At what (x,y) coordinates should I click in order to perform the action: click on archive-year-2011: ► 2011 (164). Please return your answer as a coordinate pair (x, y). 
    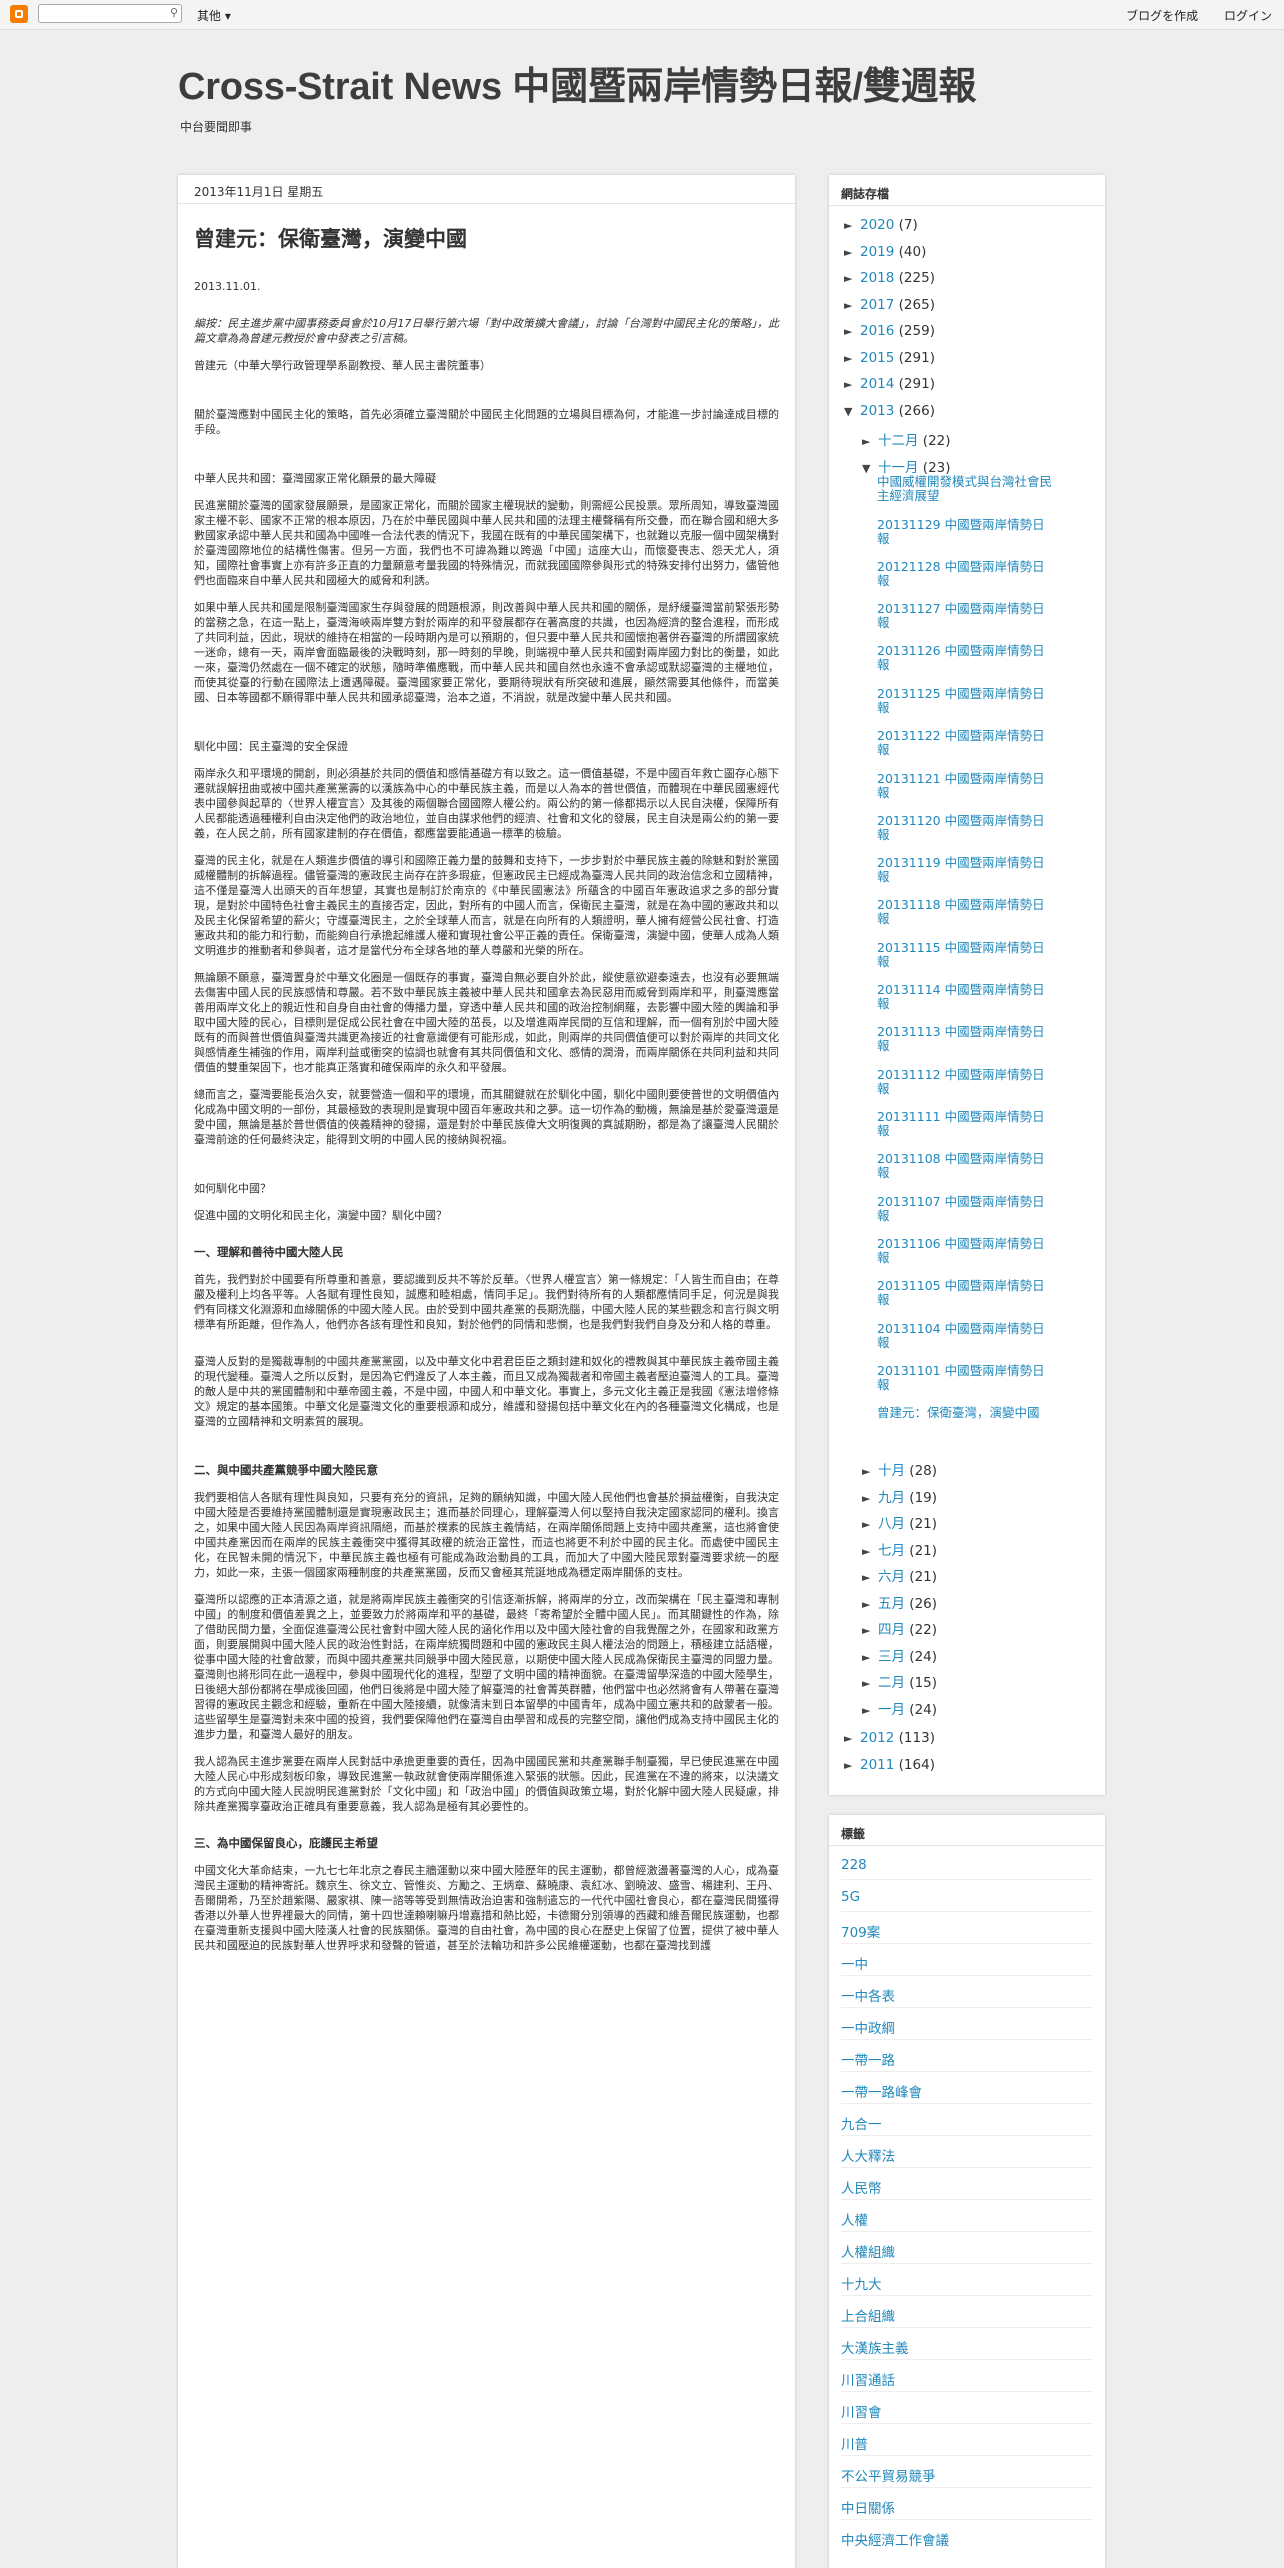
    Looking at the image, I should click on (889, 1765).